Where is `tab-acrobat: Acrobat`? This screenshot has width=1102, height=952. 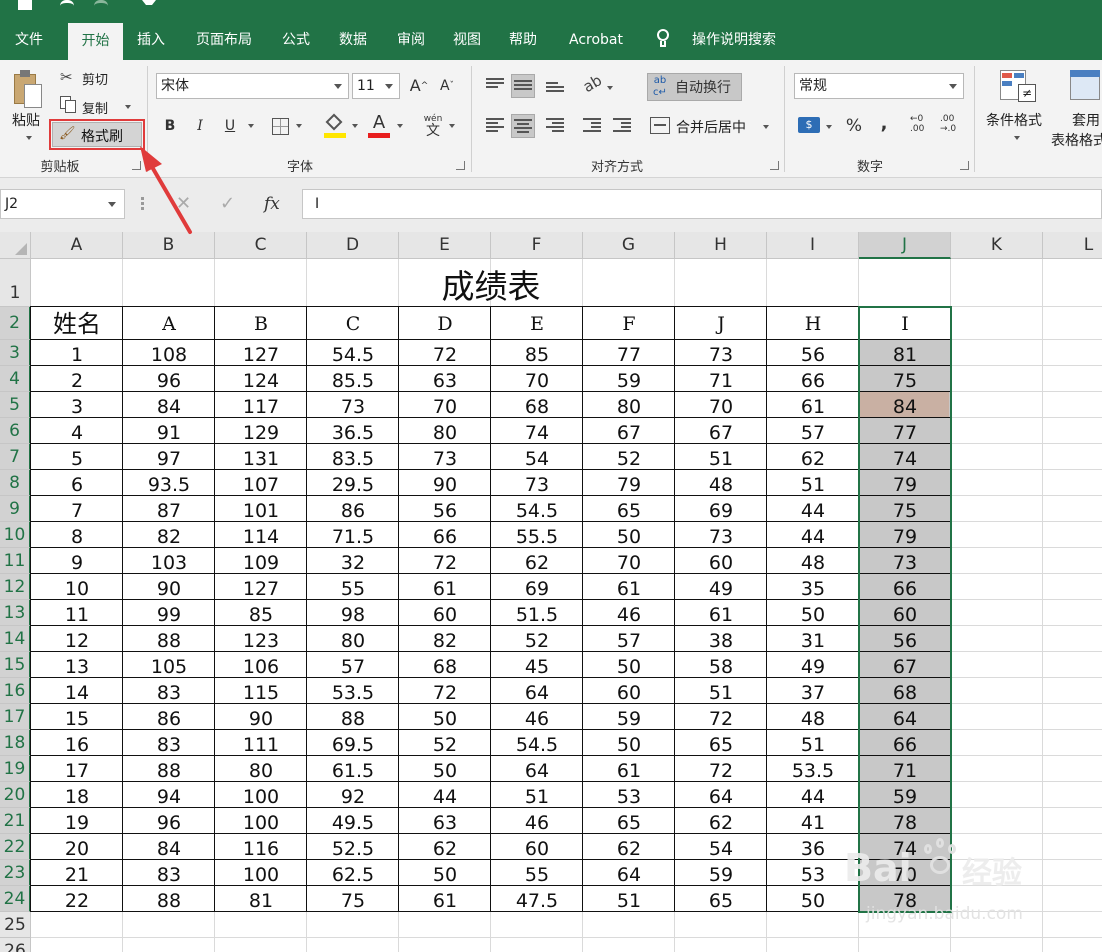
tab-acrobat: Acrobat is located at coordinates (596, 40).